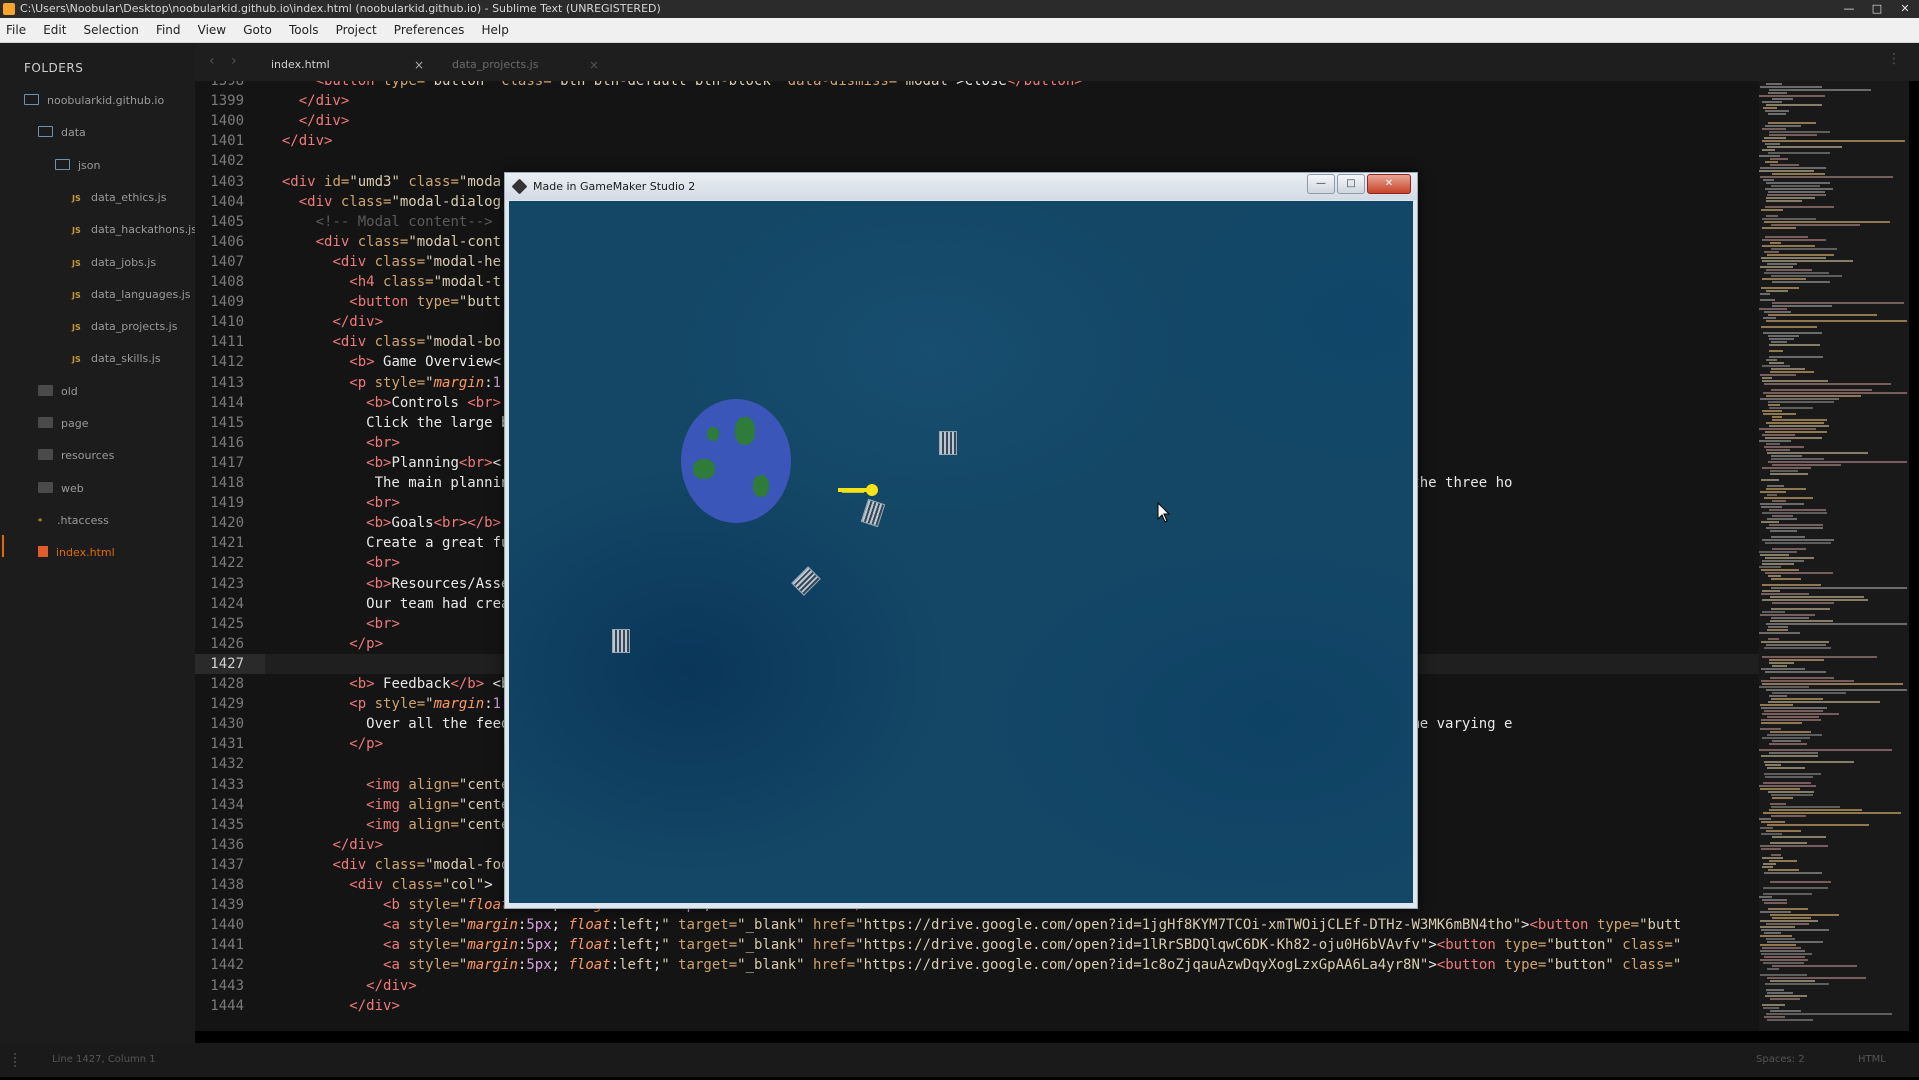  What do you see at coordinates (383, 362) in the screenshot?
I see `code-line: <b> Game Overview<` at bounding box center [383, 362].